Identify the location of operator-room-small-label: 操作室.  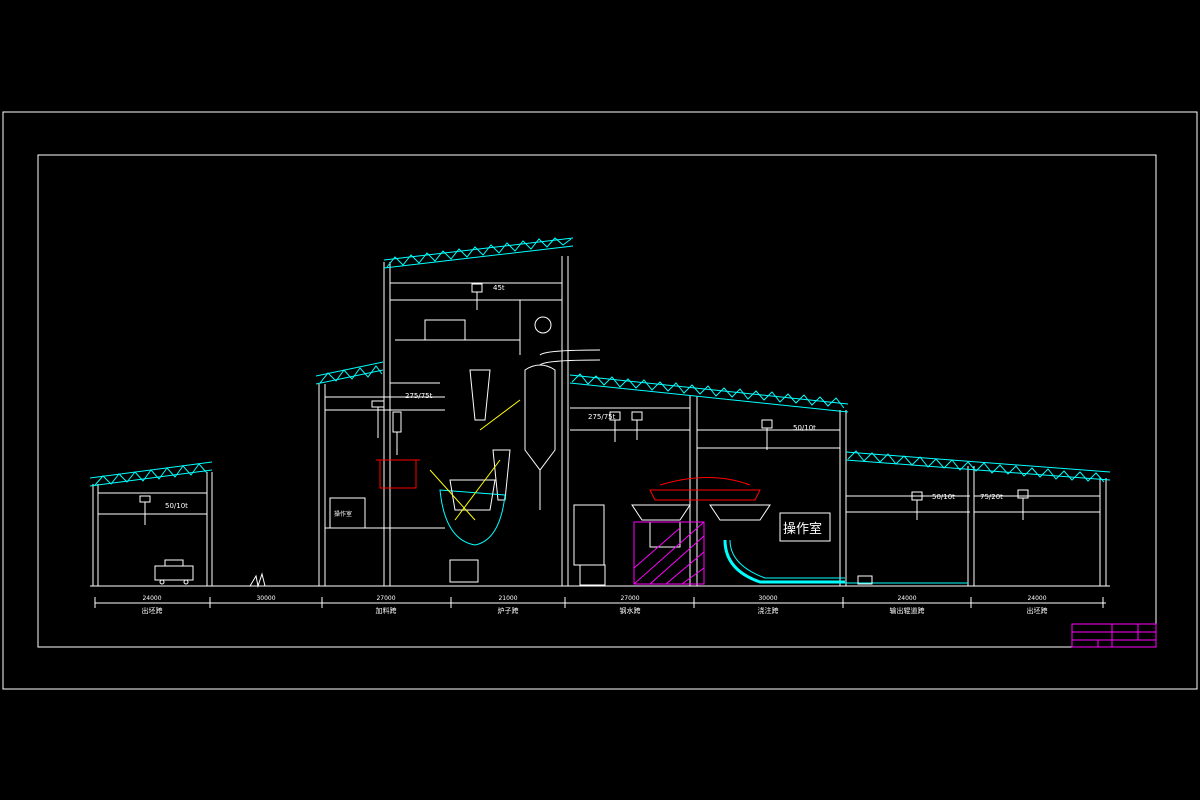
(343, 514).